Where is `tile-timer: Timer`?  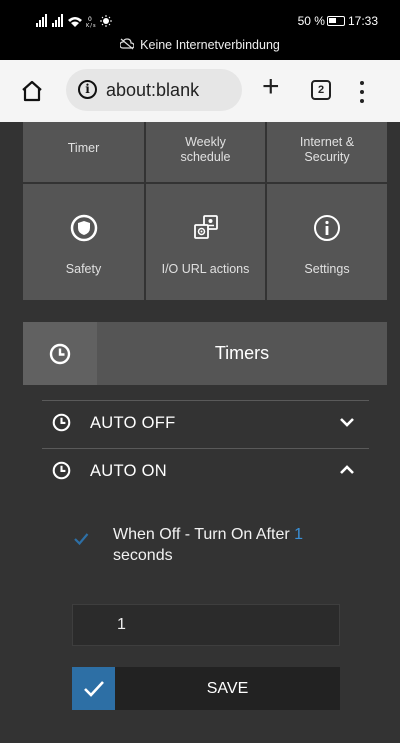
tile-timer: Timer is located at coordinates (83, 152).